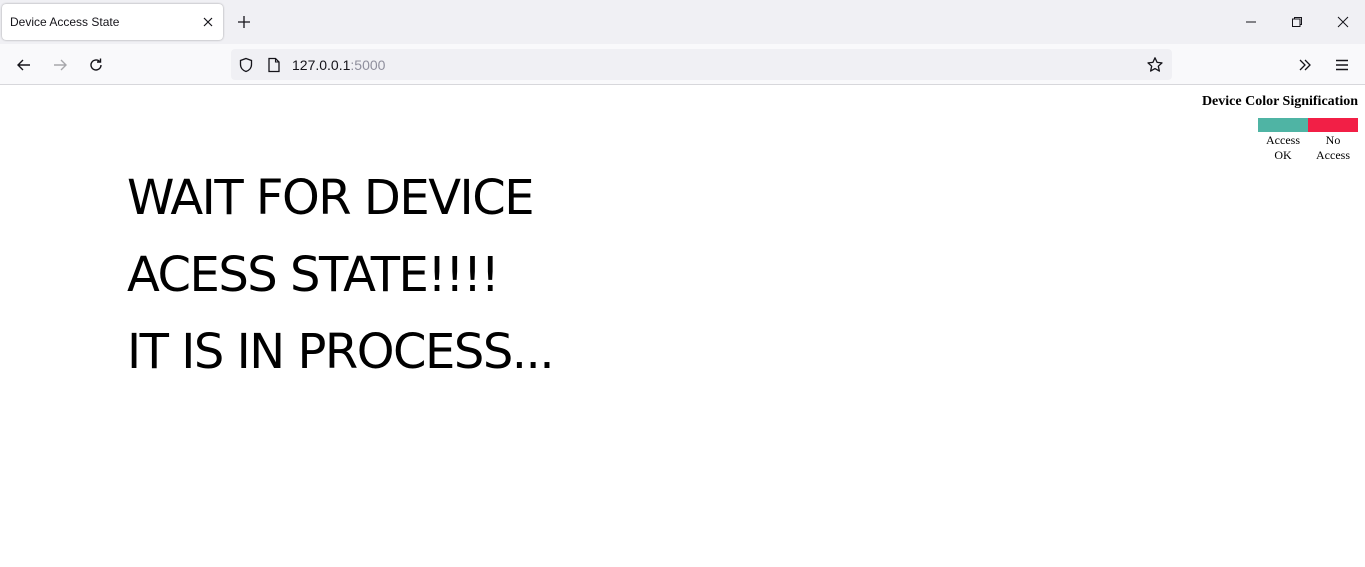  What do you see at coordinates (313, 275) in the screenshot?
I see `status-message-line-2: ACESS STATE!!!!` at bounding box center [313, 275].